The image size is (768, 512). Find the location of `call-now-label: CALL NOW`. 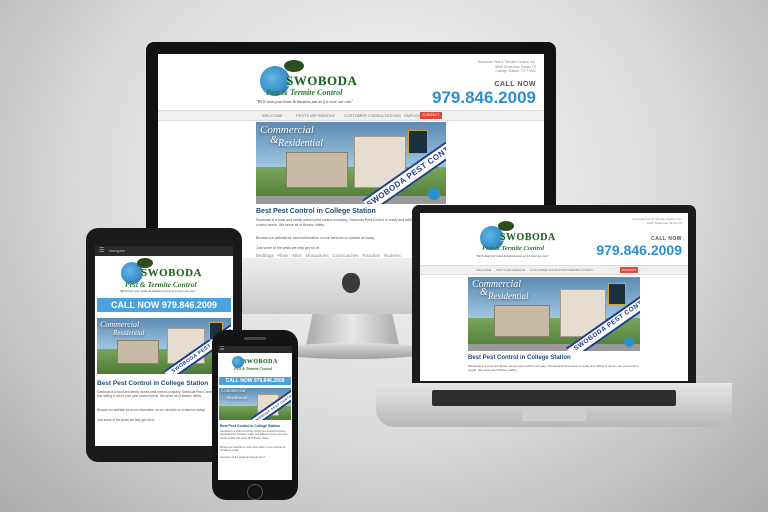

call-now-label: CALL NOW is located at coordinates (515, 84).